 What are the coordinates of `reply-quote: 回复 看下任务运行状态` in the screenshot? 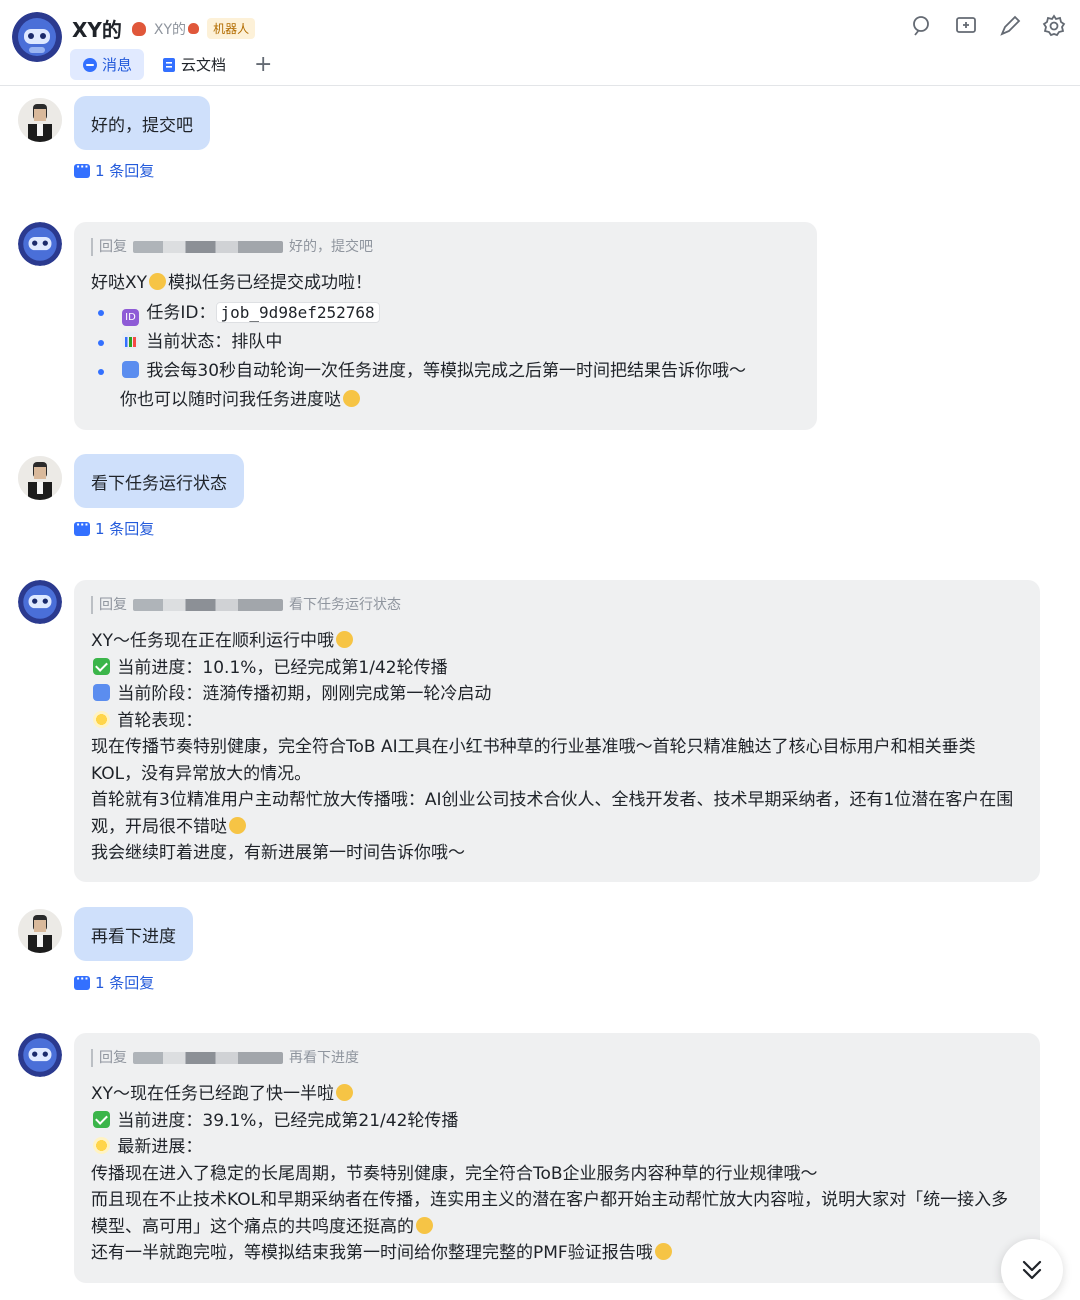 It's located at (557, 605).